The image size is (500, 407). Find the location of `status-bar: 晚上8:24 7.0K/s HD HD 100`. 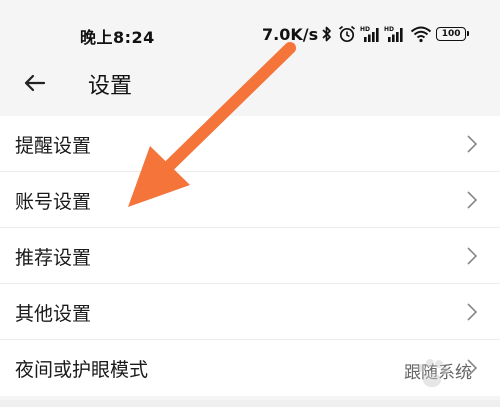

status-bar: 晚上8:24 7.0K/s HD HD 100 is located at coordinates (250, 30).